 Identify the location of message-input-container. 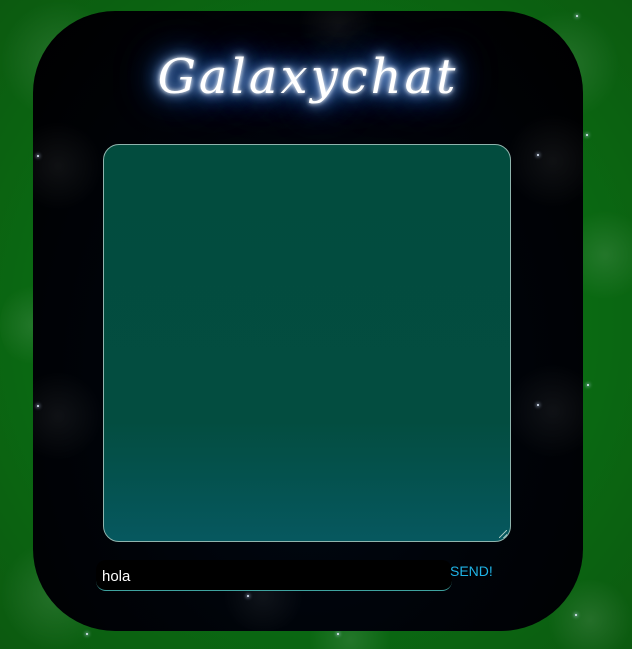
(274, 575).